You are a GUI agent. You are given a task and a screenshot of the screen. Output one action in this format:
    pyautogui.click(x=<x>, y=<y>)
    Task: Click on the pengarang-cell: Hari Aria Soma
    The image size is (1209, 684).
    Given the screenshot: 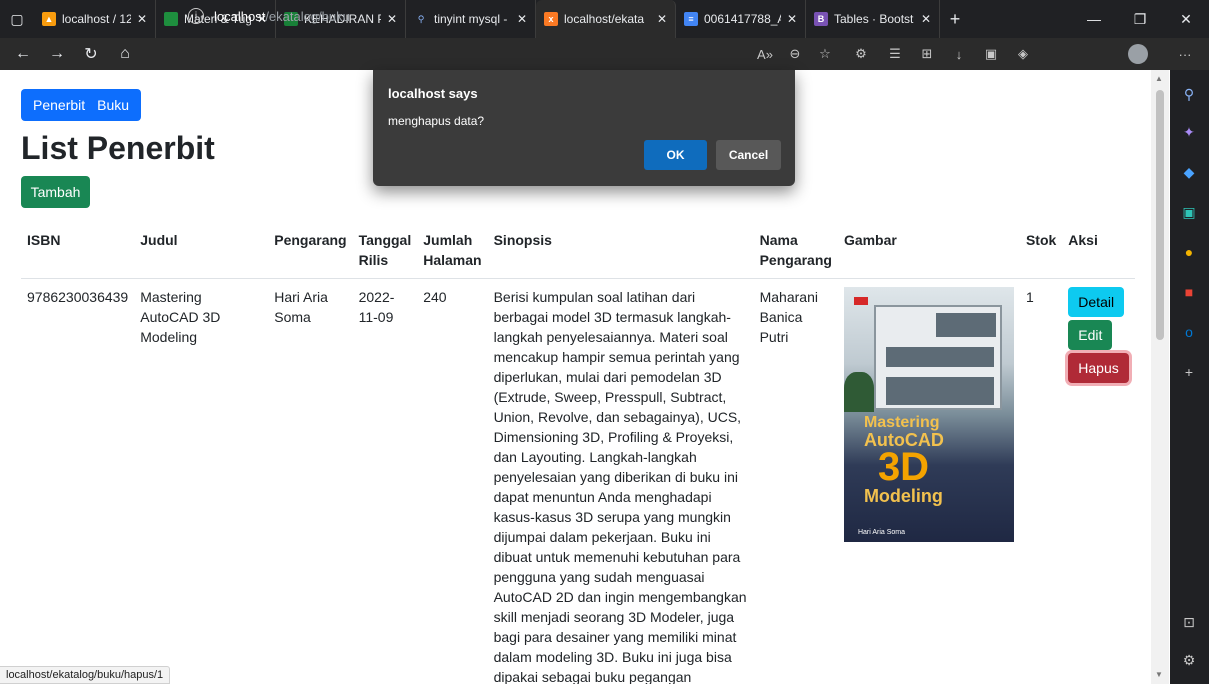 What is the action you would take?
    pyautogui.click(x=301, y=307)
    